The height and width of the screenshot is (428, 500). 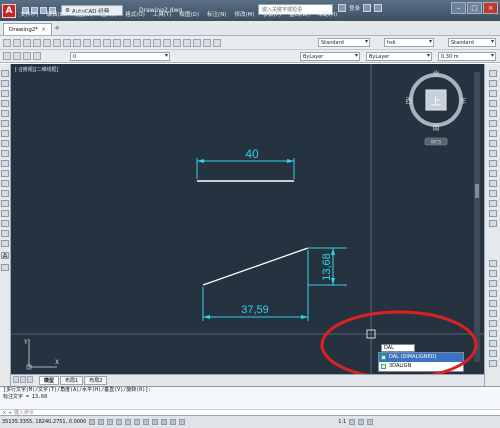 I want to click on calculator-icon, so click(x=207, y=42).